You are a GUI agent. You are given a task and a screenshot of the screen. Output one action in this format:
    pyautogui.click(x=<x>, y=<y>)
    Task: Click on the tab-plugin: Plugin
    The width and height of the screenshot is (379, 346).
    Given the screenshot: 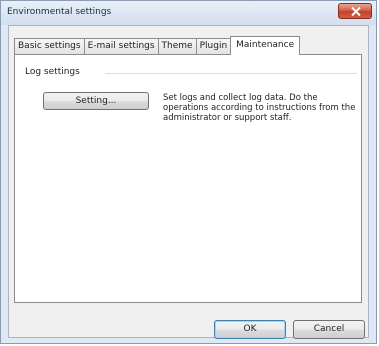 What is the action you would take?
    pyautogui.click(x=213, y=46)
    